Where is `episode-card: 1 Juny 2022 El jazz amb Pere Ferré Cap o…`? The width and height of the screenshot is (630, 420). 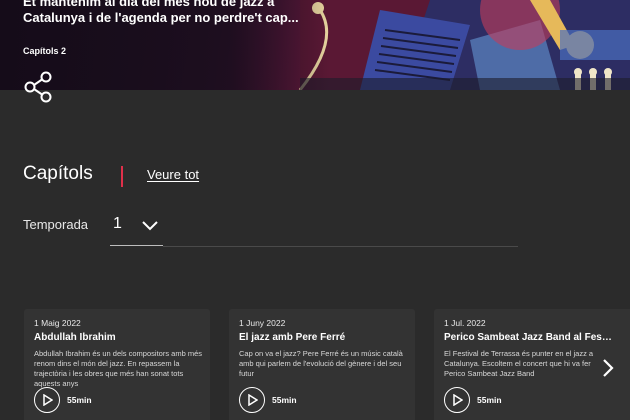 episode-card: 1 Juny 2022 El jazz amb Pere Ferré Cap o… is located at coordinates (322, 364).